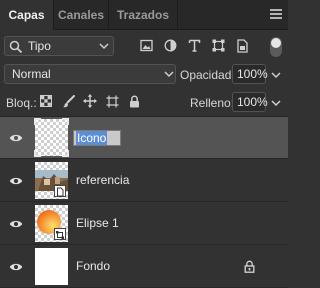 The image size is (320, 288). I want to click on pixel-layer-filter-icon, so click(146, 45).